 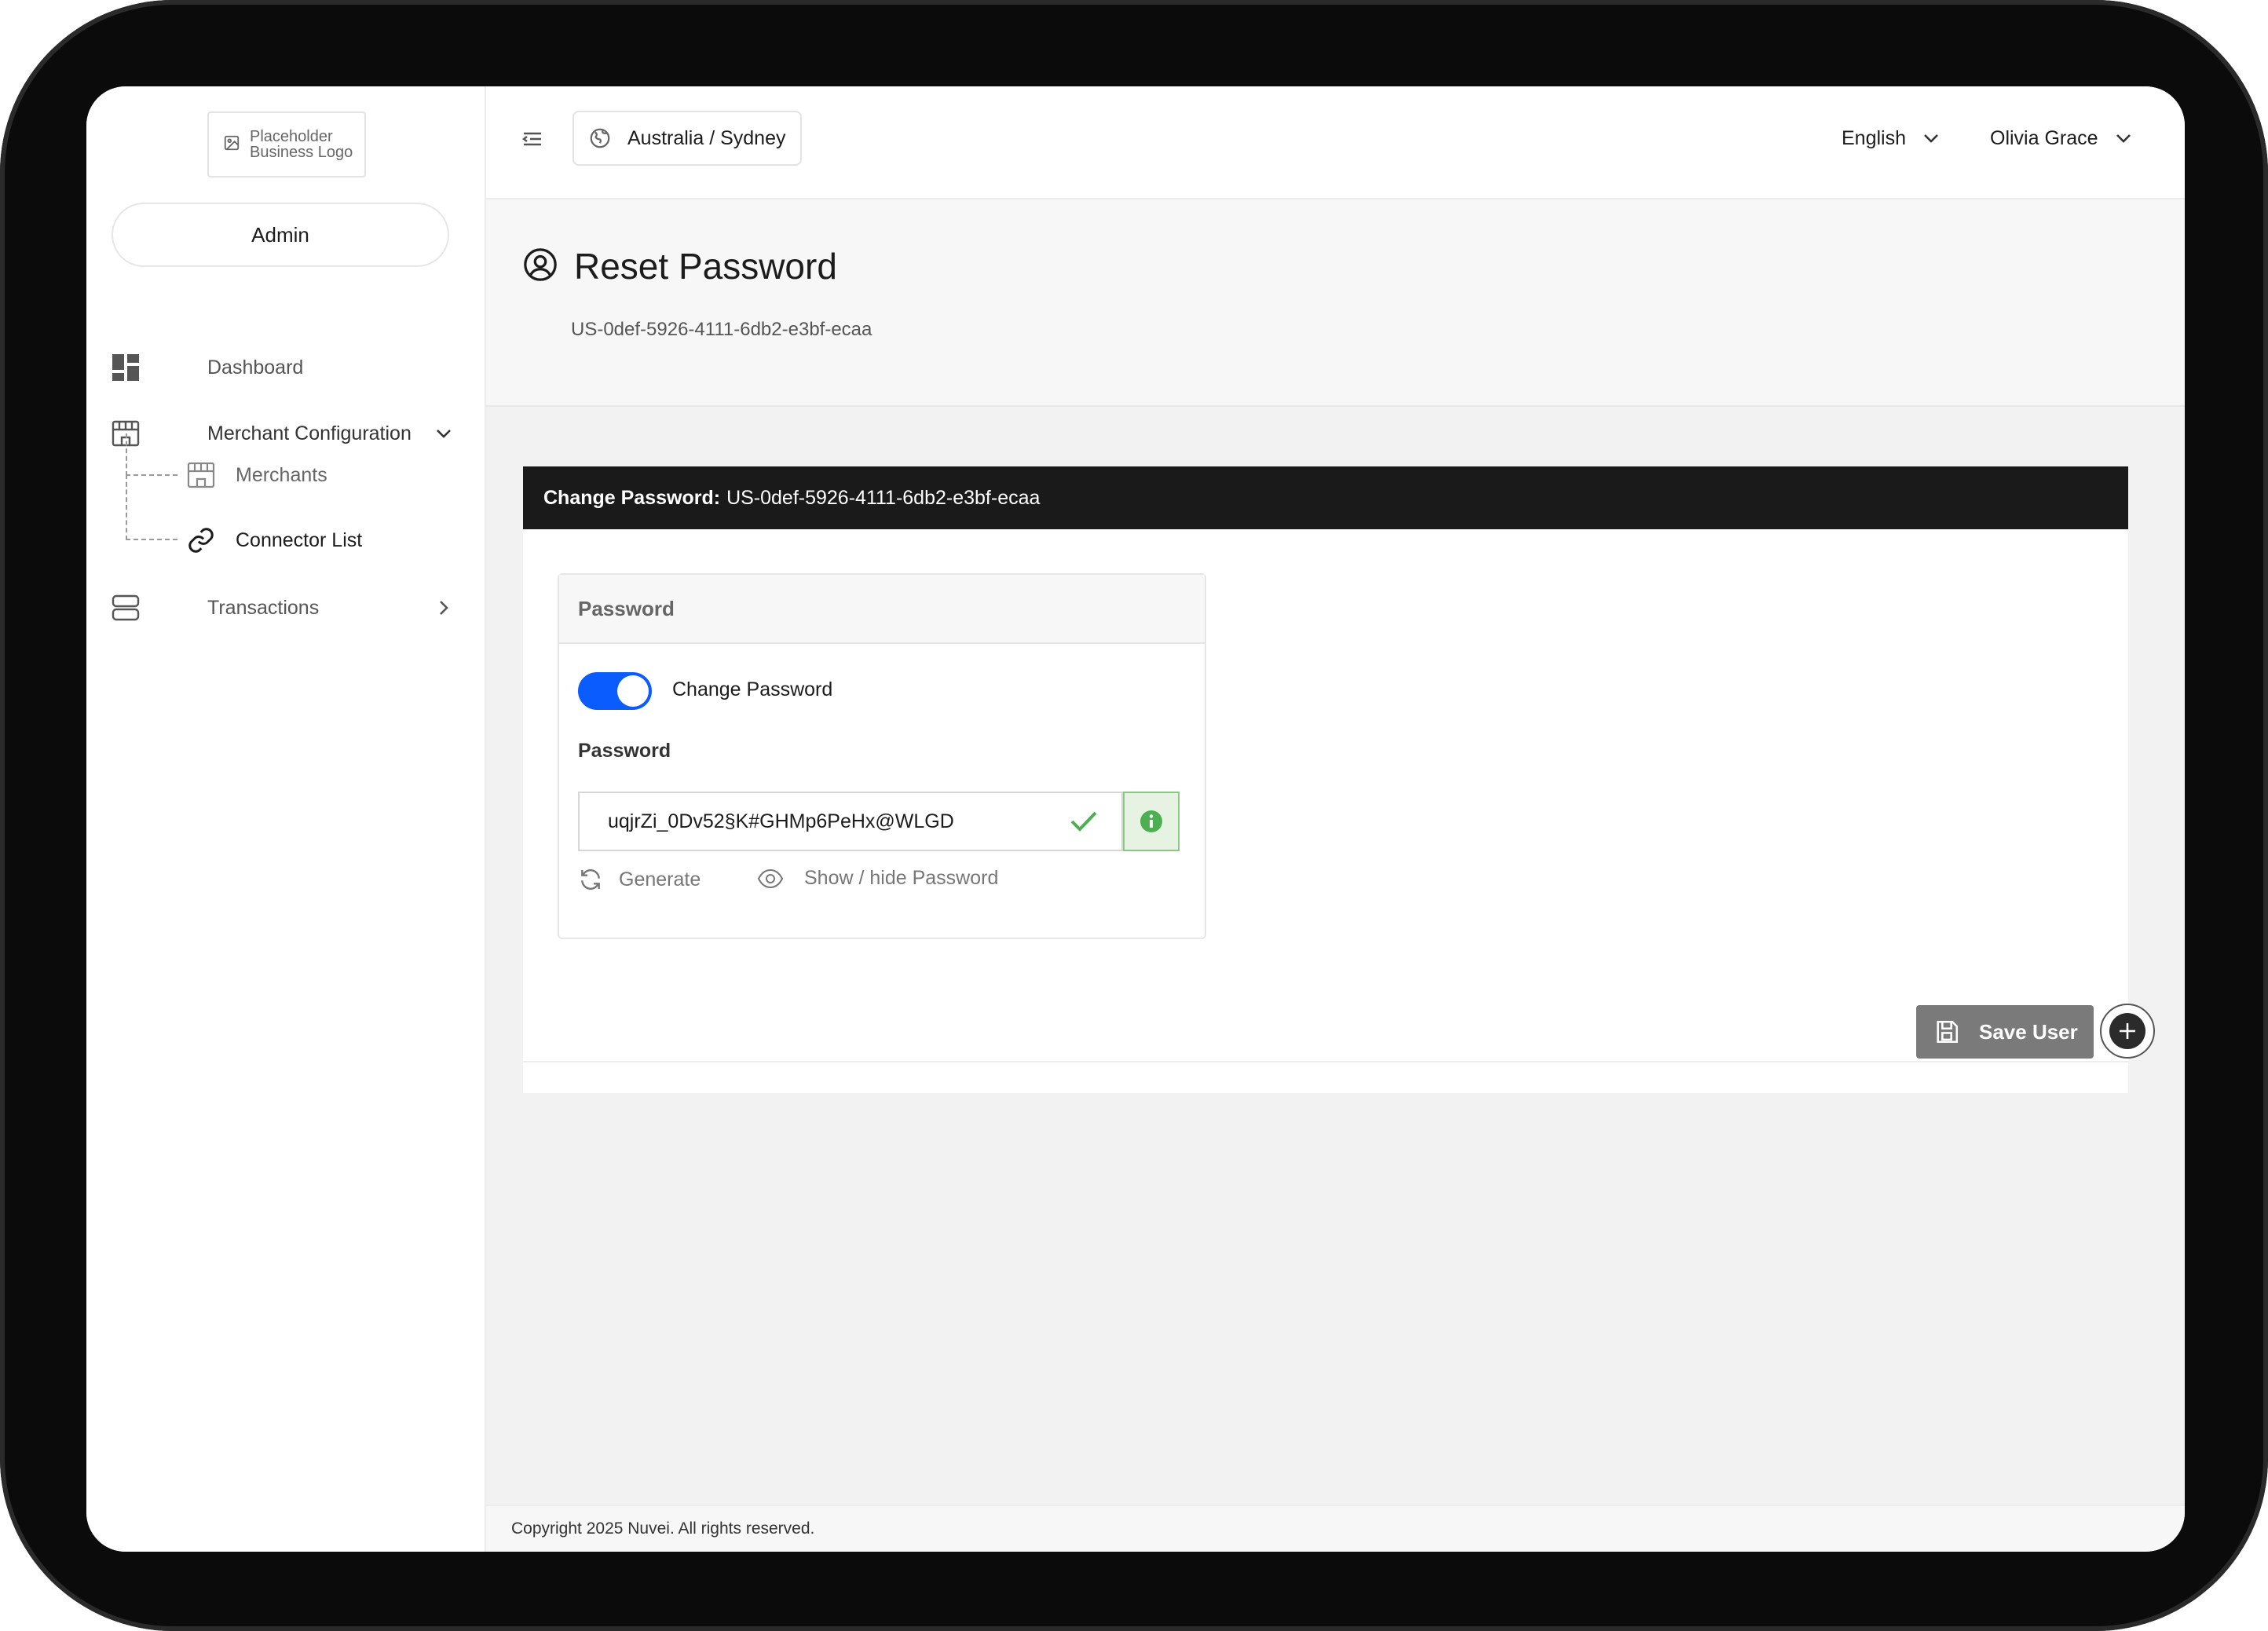 I want to click on logo-line-1: Placeholder, so click(x=292, y=137).